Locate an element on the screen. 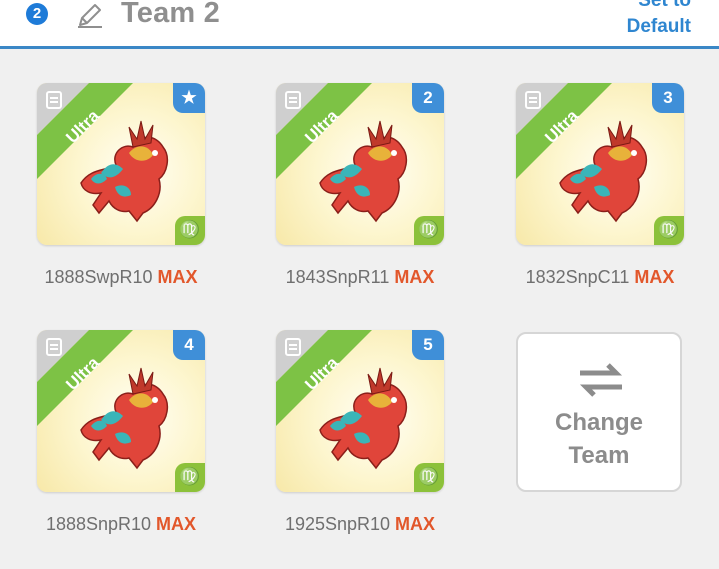 The height and width of the screenshot is (569, 719). change-team-button: Change Team is located at coordinates (599, 412).